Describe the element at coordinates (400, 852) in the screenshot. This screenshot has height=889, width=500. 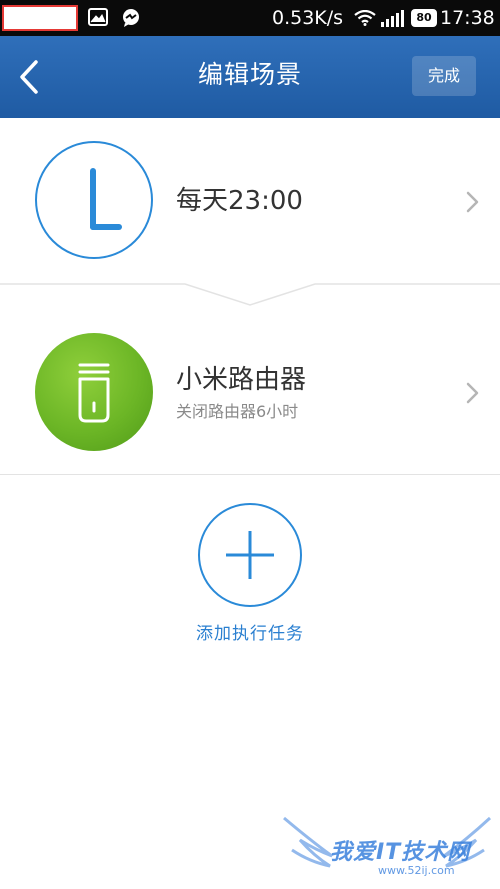
I see `watermark-text: 我爱IT技术网` at that location.